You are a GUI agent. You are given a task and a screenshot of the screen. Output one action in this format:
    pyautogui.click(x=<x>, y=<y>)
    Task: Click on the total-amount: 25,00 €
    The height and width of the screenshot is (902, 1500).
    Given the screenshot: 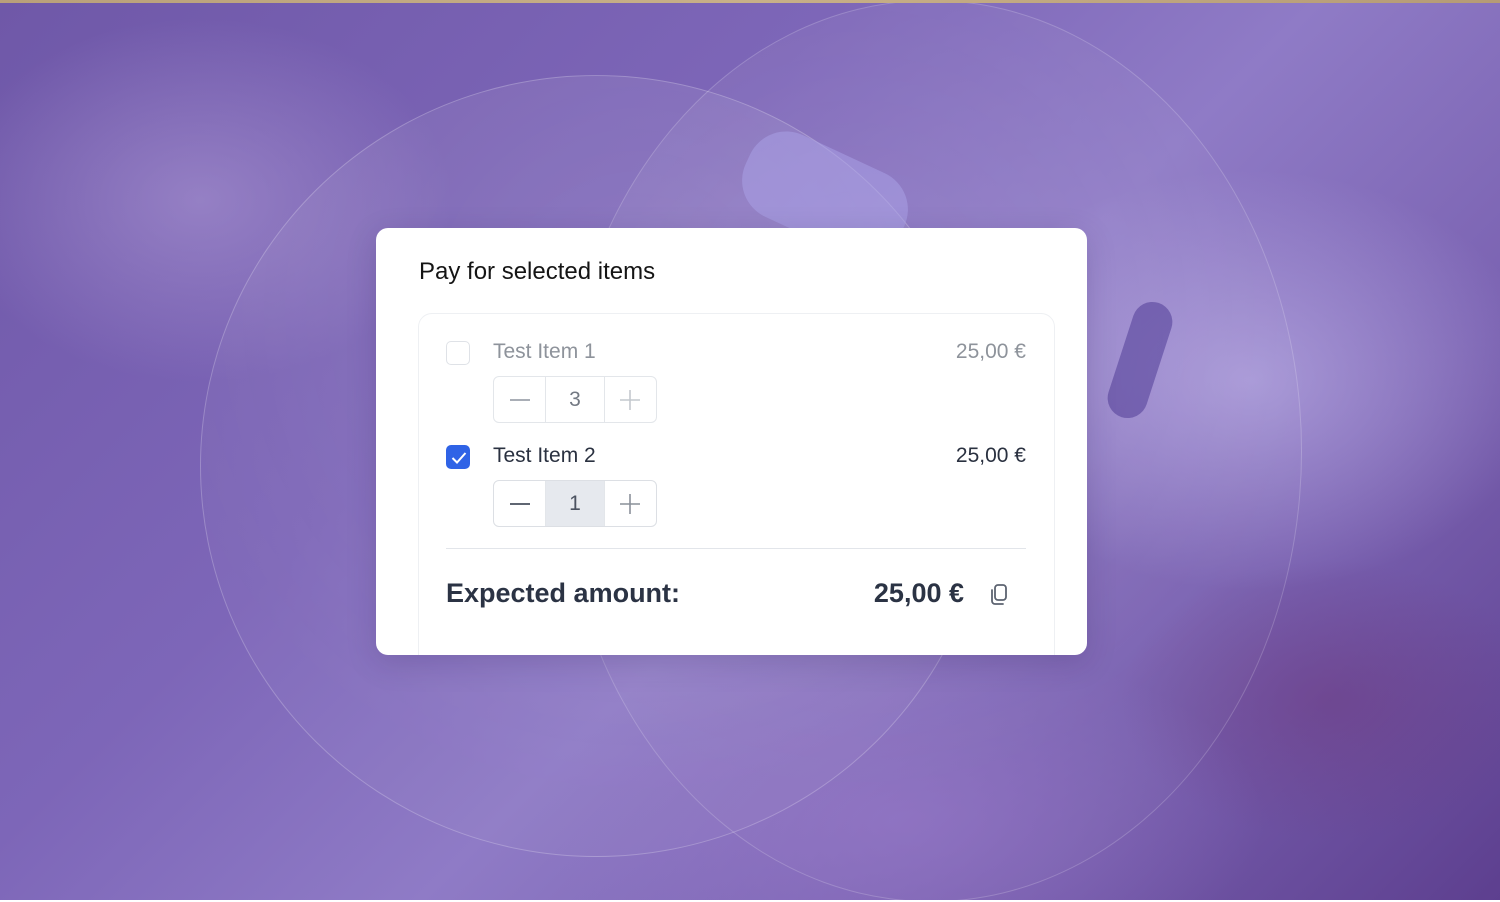 What is the action you would take?
    pyautogui.click(x=918, y=593)
    